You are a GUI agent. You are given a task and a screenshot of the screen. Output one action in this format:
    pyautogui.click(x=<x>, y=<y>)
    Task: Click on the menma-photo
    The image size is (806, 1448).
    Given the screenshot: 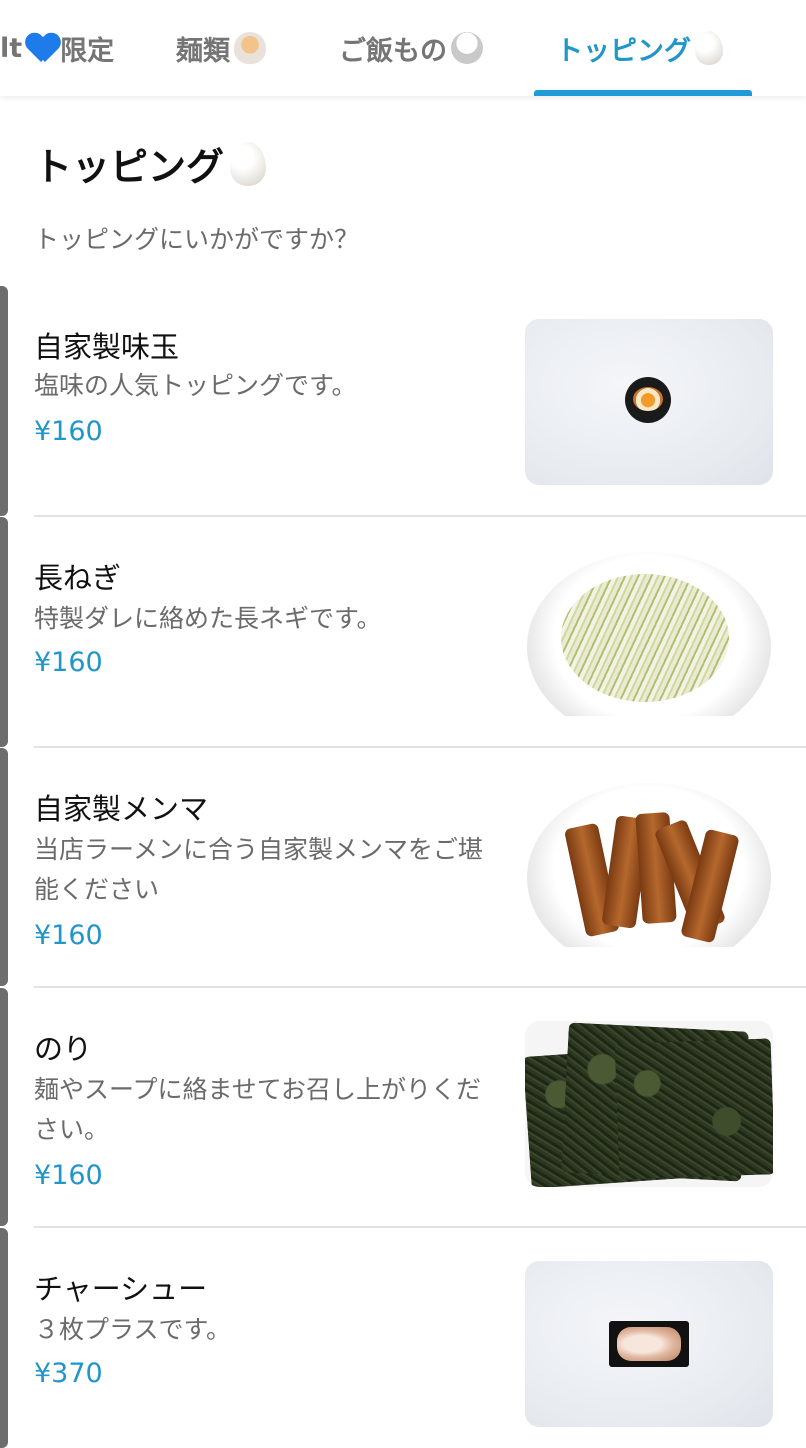 What is the action you would take?
    pyautogui.click(x=649, y=864)
    